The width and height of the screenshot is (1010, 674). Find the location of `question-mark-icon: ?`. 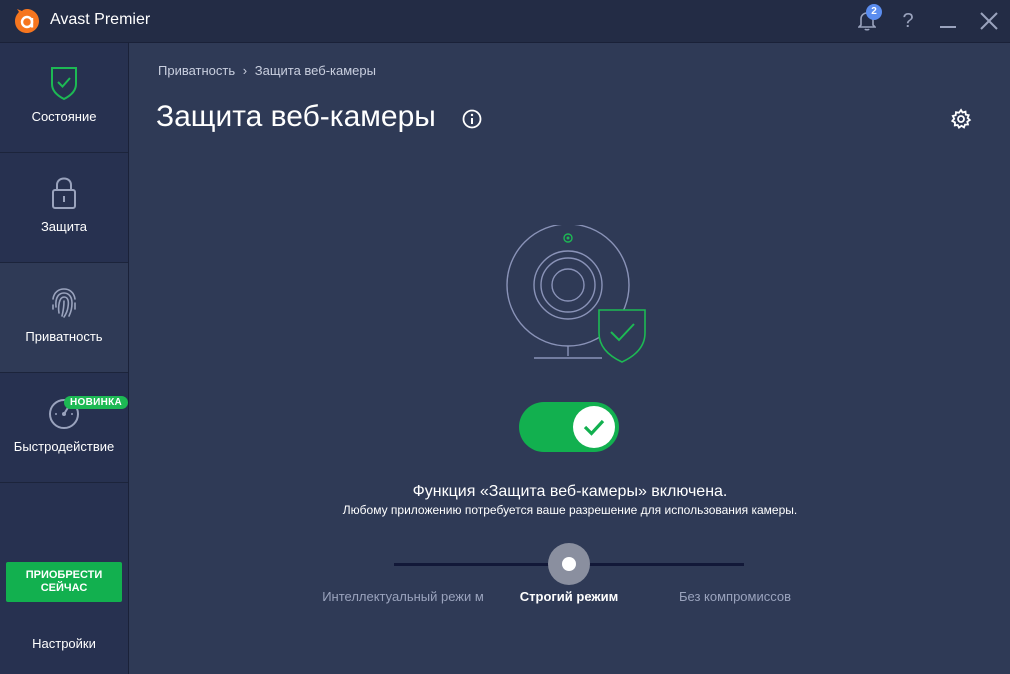

question-mark-icon: ? is located at coordinates (908, 20).